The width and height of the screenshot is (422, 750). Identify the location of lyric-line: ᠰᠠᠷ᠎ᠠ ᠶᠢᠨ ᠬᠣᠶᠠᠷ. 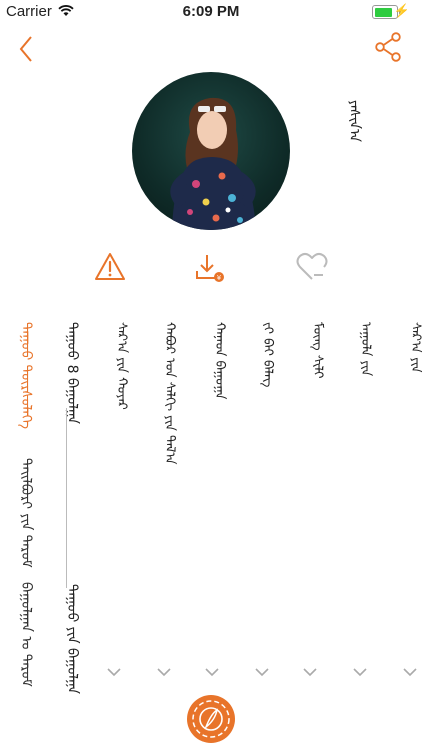
(121, 366).